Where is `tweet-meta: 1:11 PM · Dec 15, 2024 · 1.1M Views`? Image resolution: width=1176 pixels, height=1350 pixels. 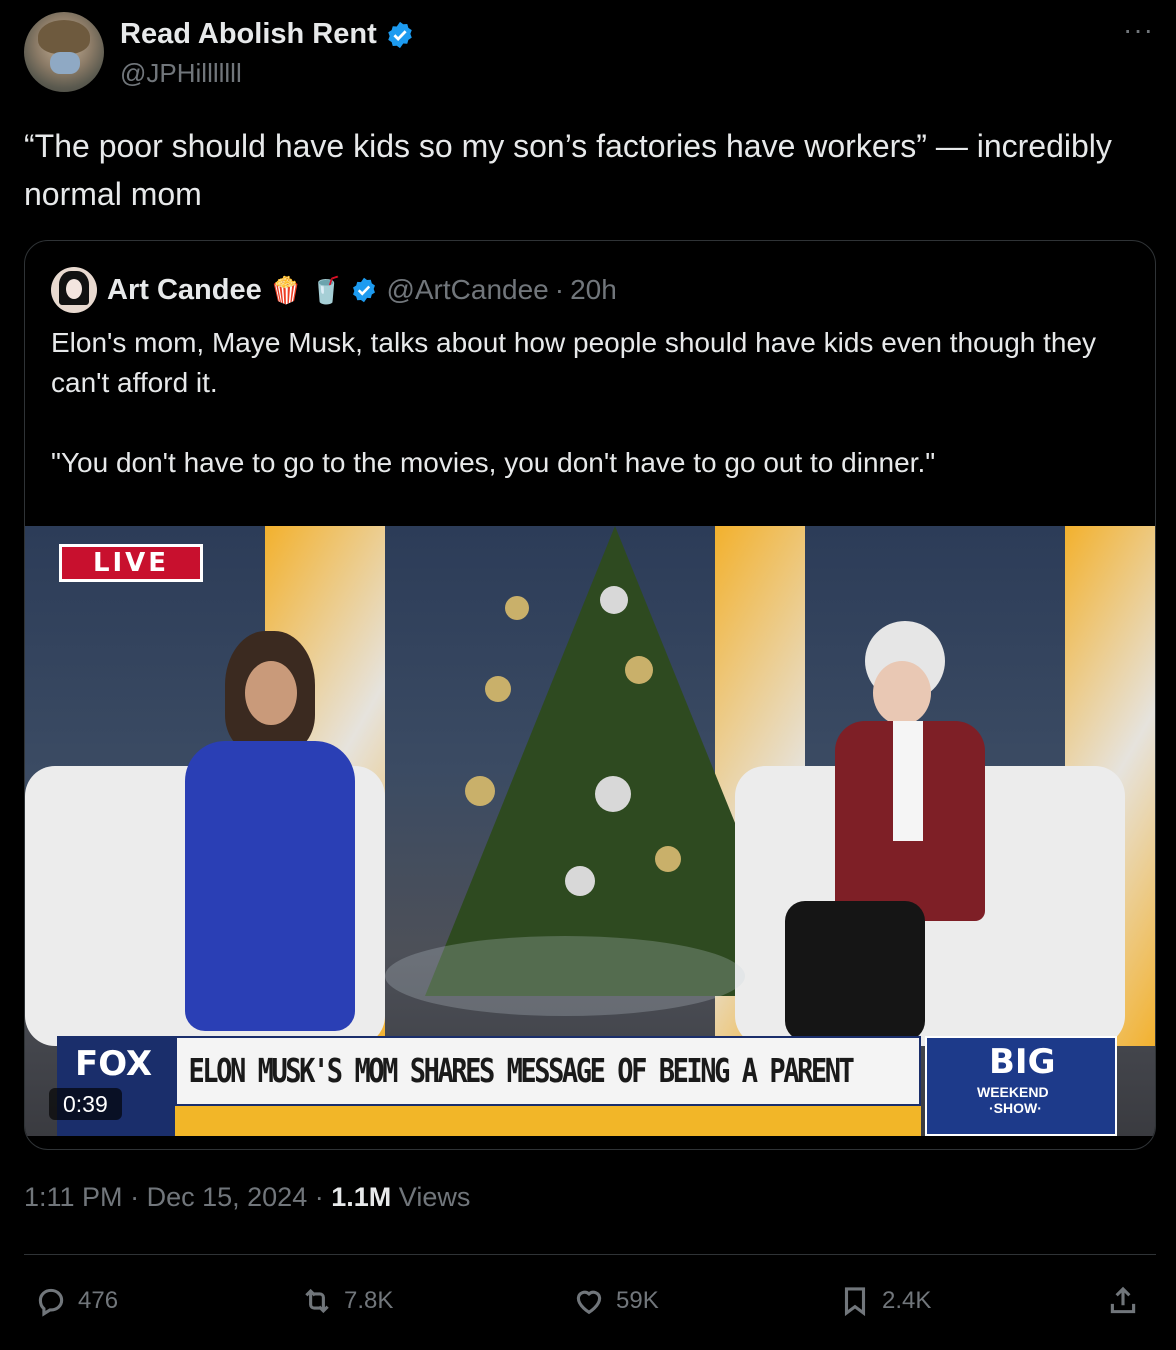 tweet-meta: 1:11 PM · Dec 15, 2024 · 1.1M Views is located at coordinates (247, 1197).